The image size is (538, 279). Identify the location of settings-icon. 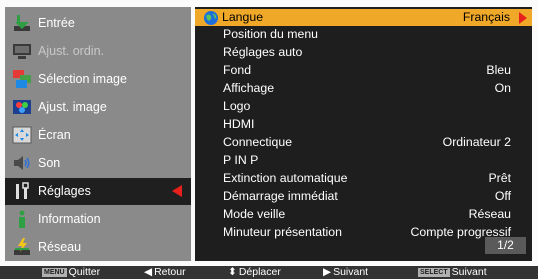
(22, 190).